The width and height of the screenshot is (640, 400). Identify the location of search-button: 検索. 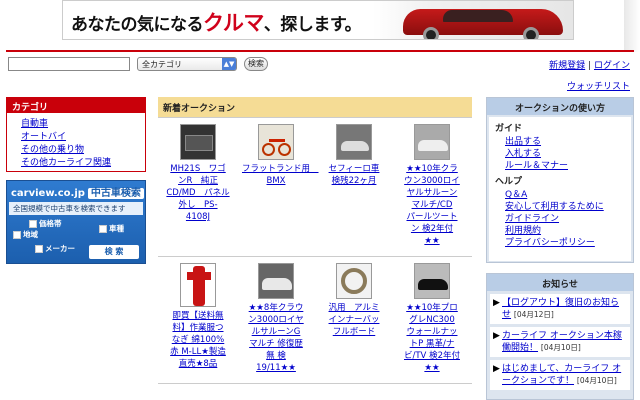
(256, 64).